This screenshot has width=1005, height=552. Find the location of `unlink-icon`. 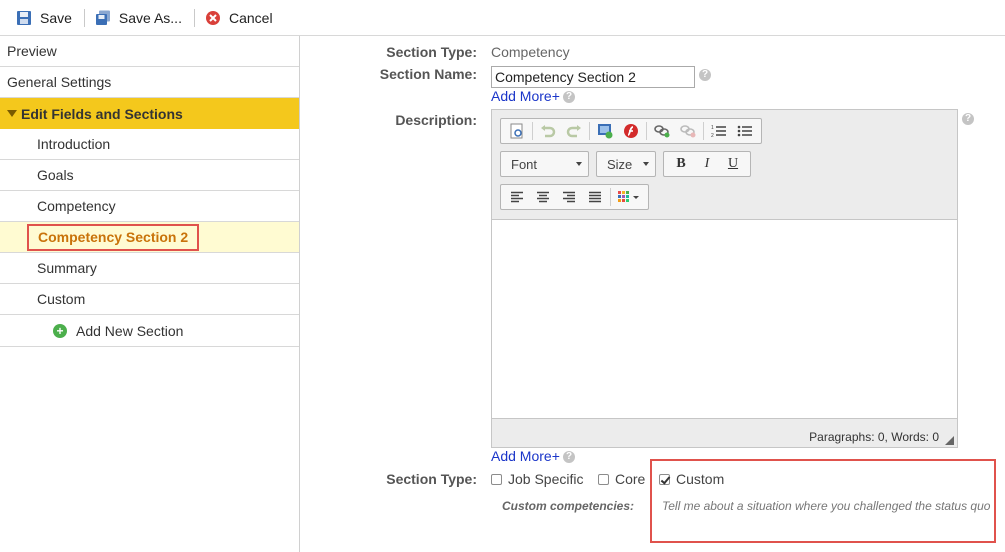

unlink-icon is located at coordinates (688, 131).